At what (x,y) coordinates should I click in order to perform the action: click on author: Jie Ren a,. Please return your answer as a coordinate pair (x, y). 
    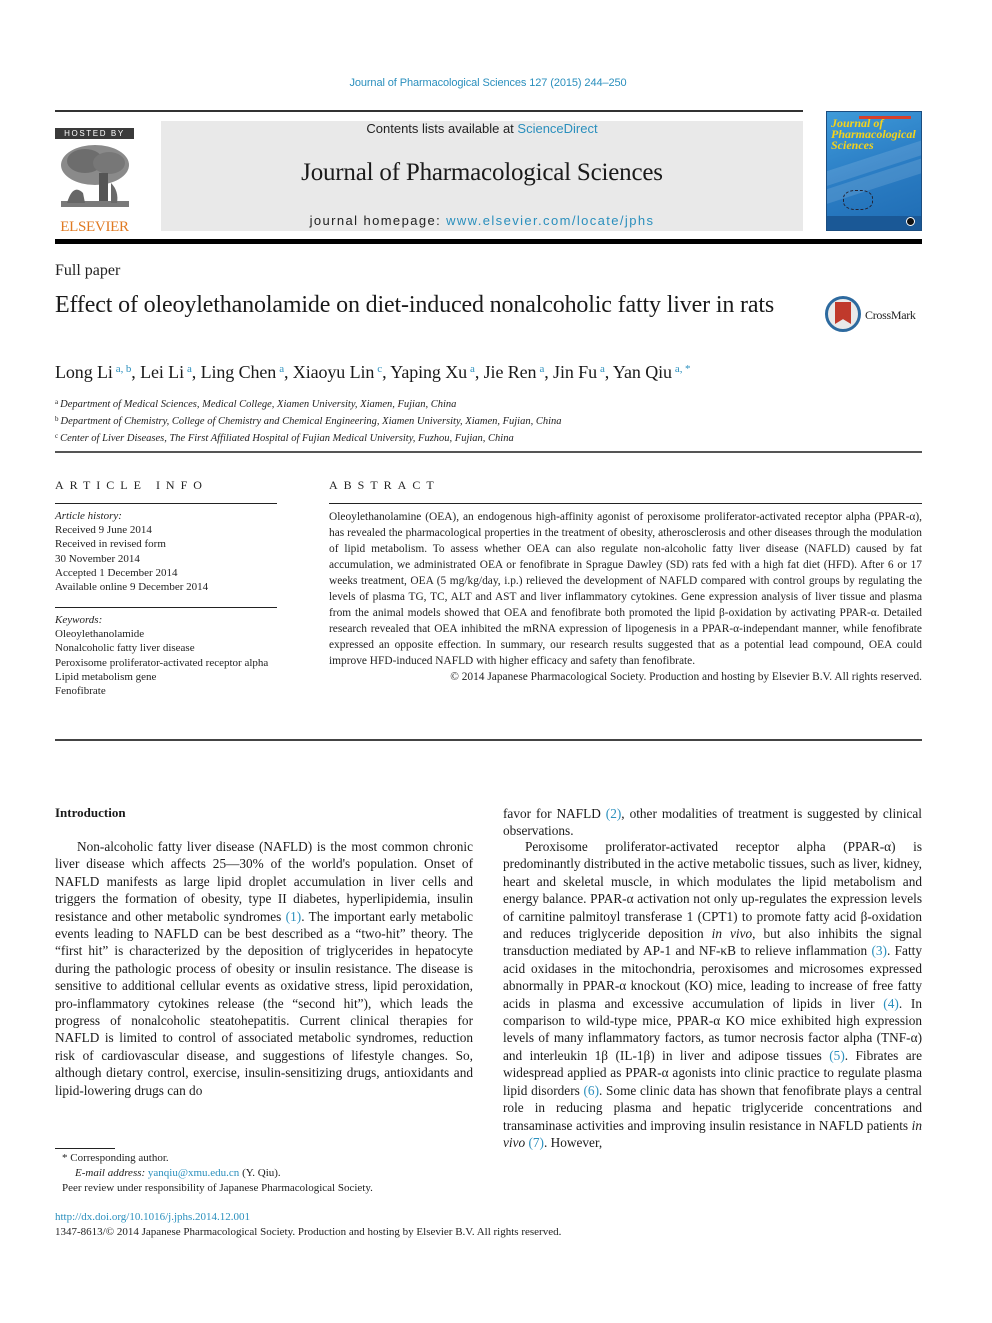
    Looking at the image, I should click on (518, 372).